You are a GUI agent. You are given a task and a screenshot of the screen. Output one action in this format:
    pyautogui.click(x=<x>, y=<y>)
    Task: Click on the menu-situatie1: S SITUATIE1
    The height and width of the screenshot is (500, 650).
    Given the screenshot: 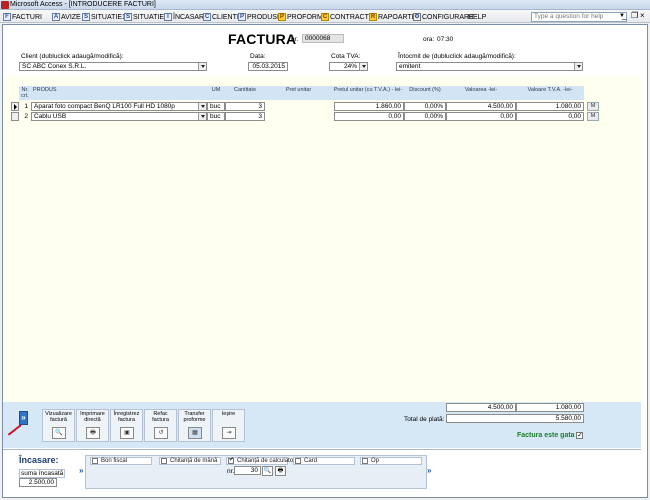 What is the action you would take?
    pyautogui.click(x=104, y=17)
    